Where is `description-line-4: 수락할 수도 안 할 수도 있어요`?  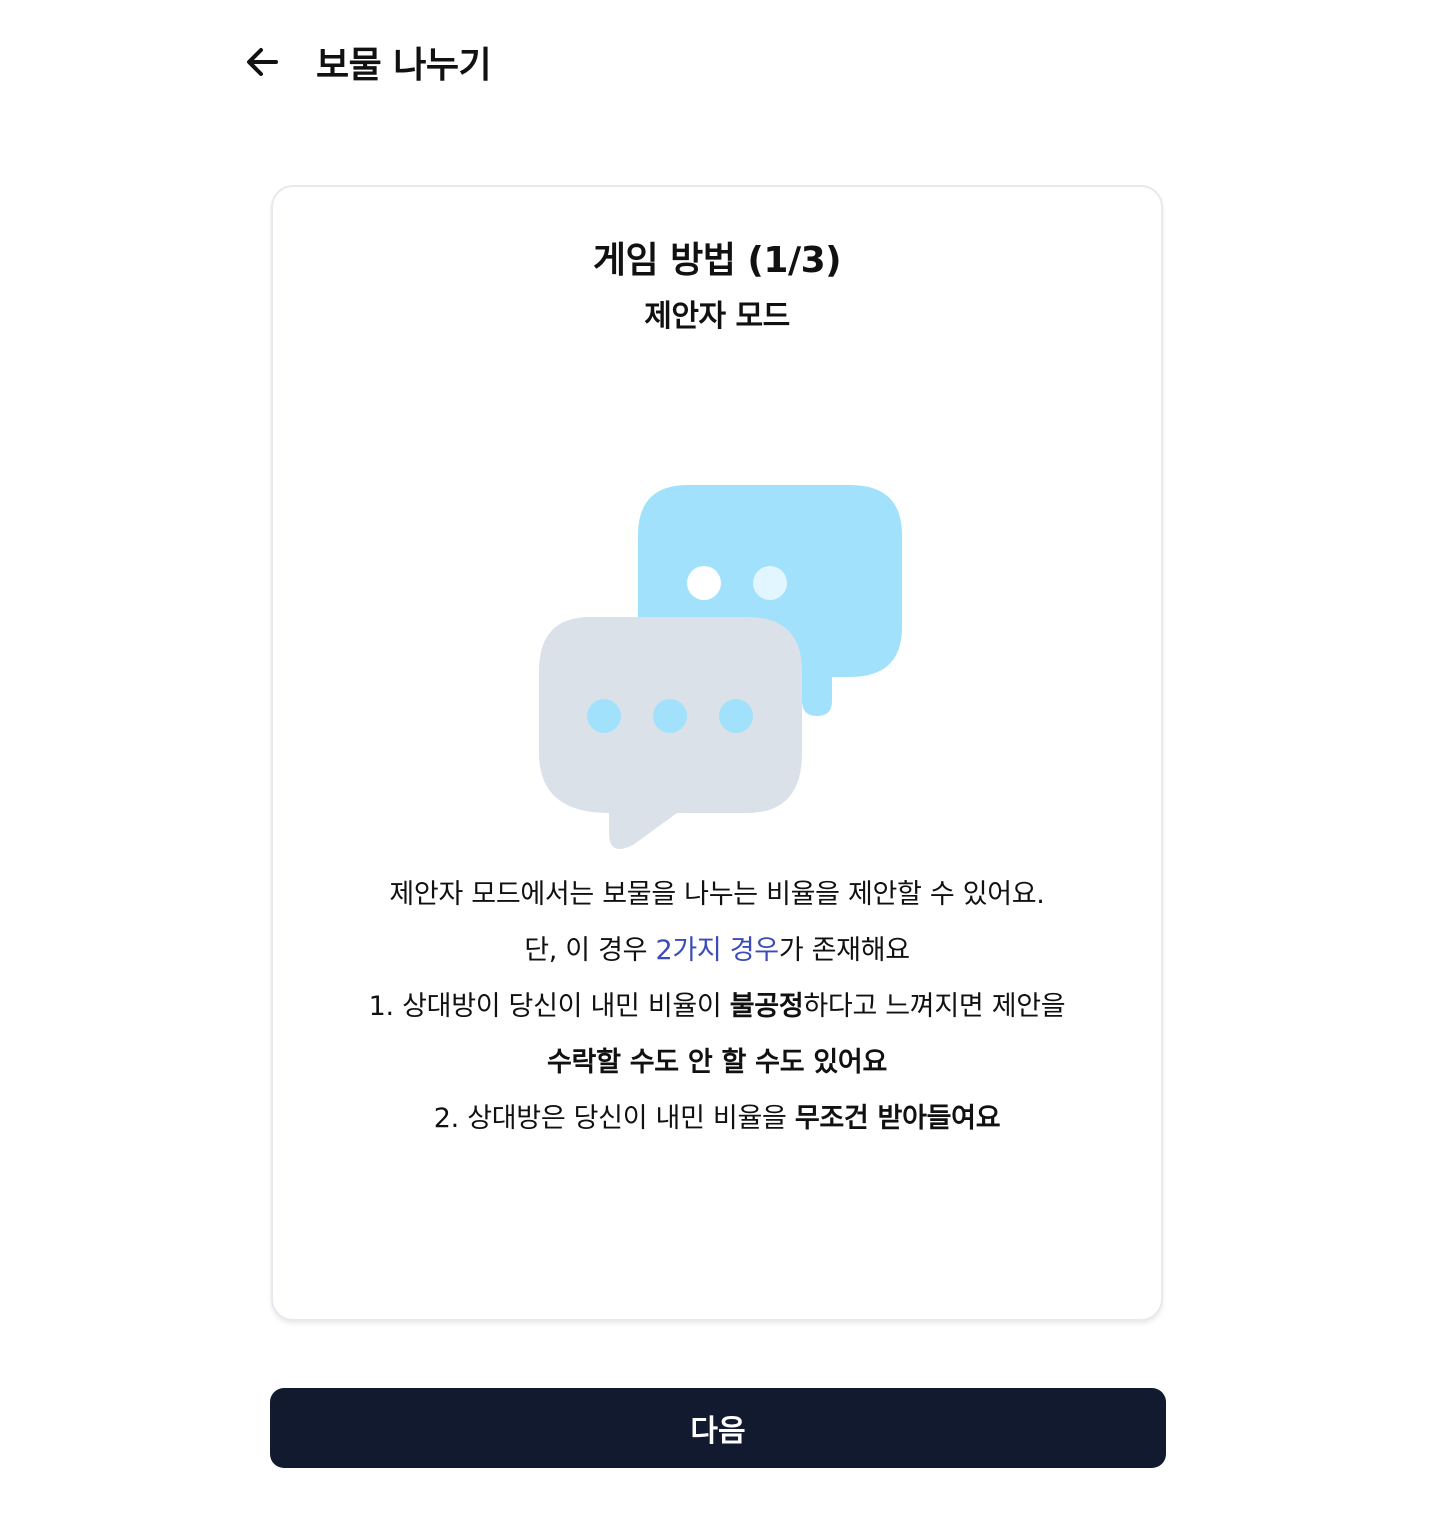
description-line-4: 수락할 수도 안 할 수도 있어요 is located at coordinates (717, 1063).